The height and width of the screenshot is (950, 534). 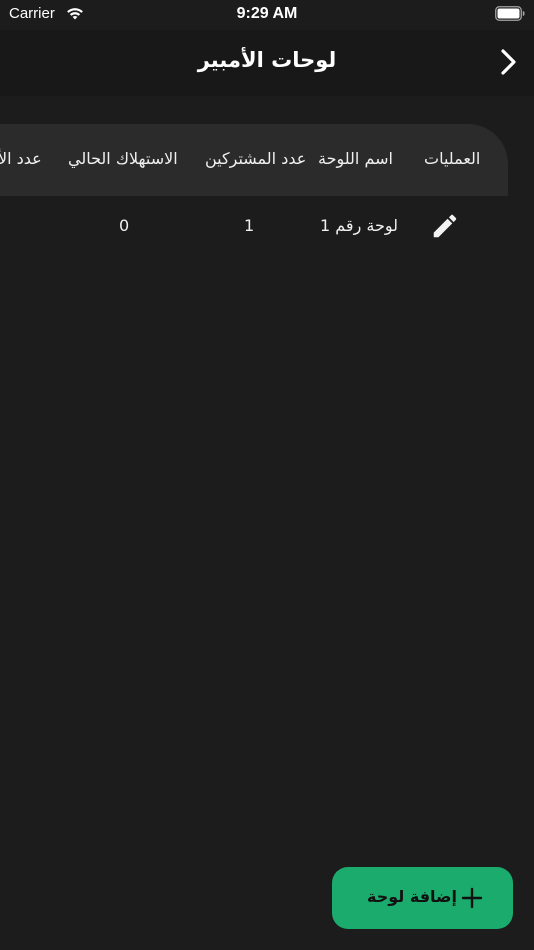 What do you see at coordinates (472, 898) in the screenshot?
I see `plus-icon` at bounding box center [472, 898].